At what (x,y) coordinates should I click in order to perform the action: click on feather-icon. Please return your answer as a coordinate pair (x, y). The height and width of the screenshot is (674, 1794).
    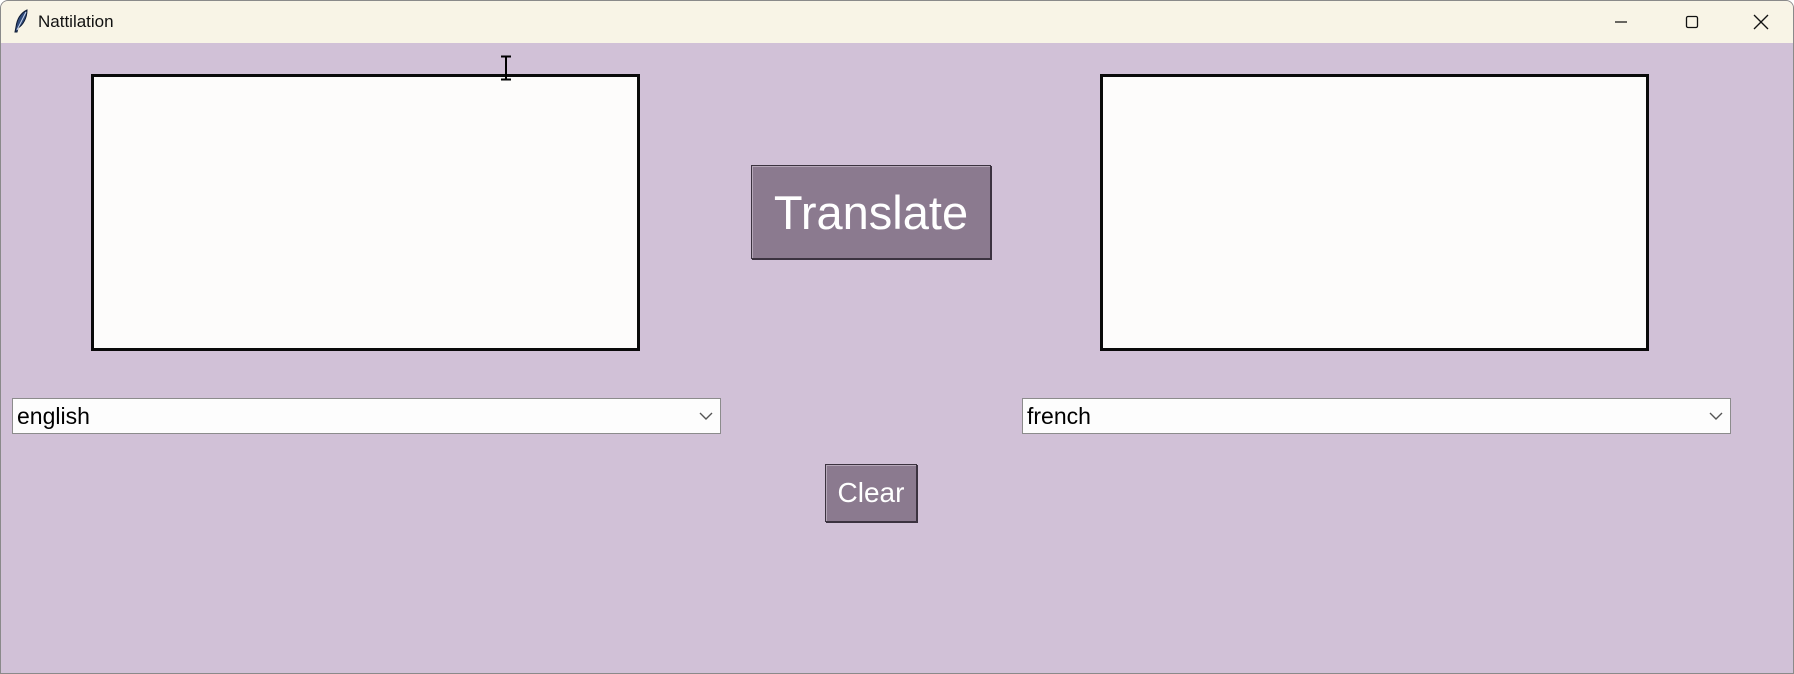
    Looking at the image, I should click on (21, 21).